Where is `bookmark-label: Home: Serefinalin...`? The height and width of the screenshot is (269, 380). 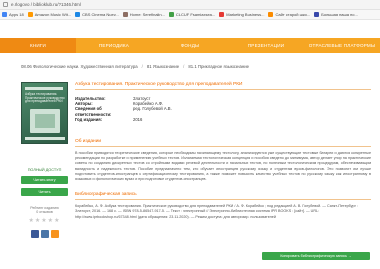
bookmark-label: Home: Serefinalin... is located at coordinates (147, 14).